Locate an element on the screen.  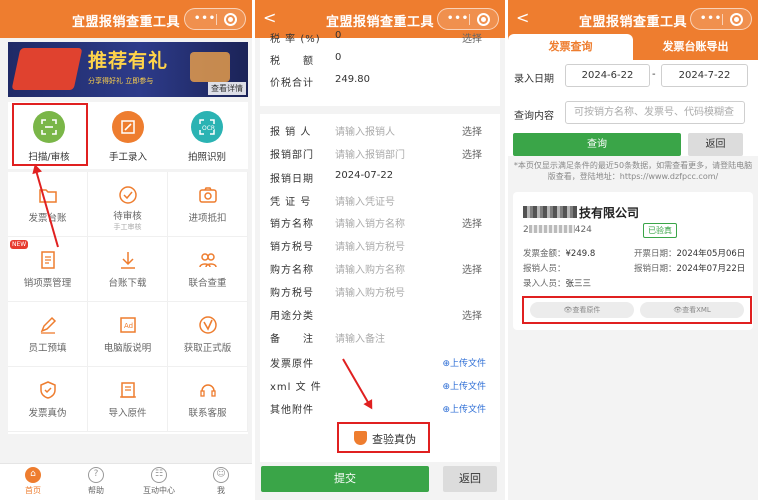
manual-entry-button: 手工录入 is located at coordinates (128, 137).